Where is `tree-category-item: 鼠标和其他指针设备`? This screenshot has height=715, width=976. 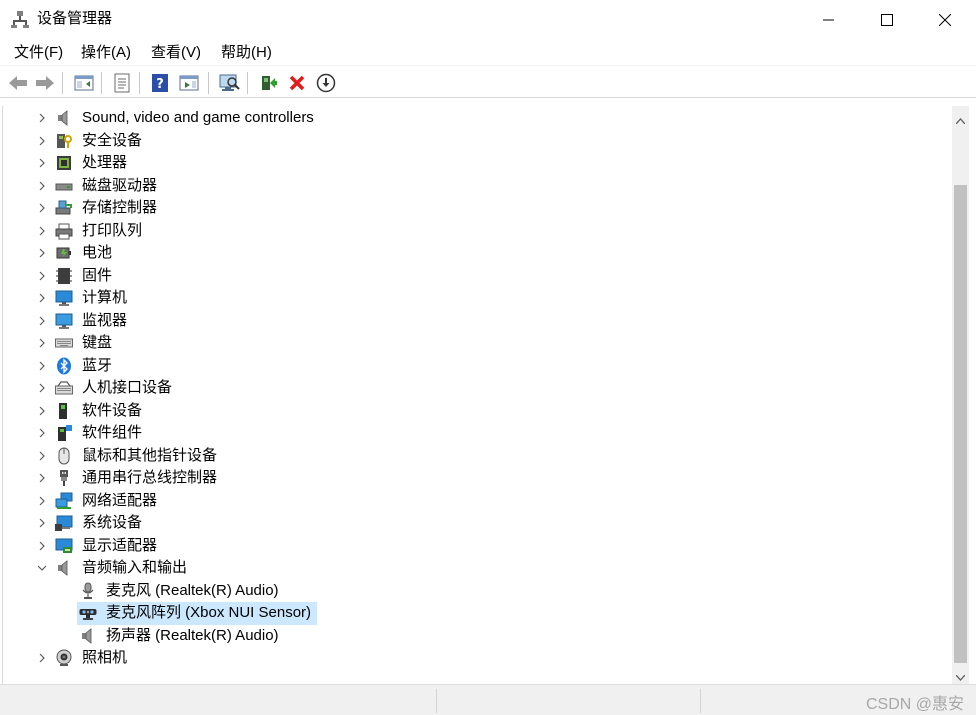 tree-category-item: 鼠标和其他指针设备 is located at coordinates (473, 456).